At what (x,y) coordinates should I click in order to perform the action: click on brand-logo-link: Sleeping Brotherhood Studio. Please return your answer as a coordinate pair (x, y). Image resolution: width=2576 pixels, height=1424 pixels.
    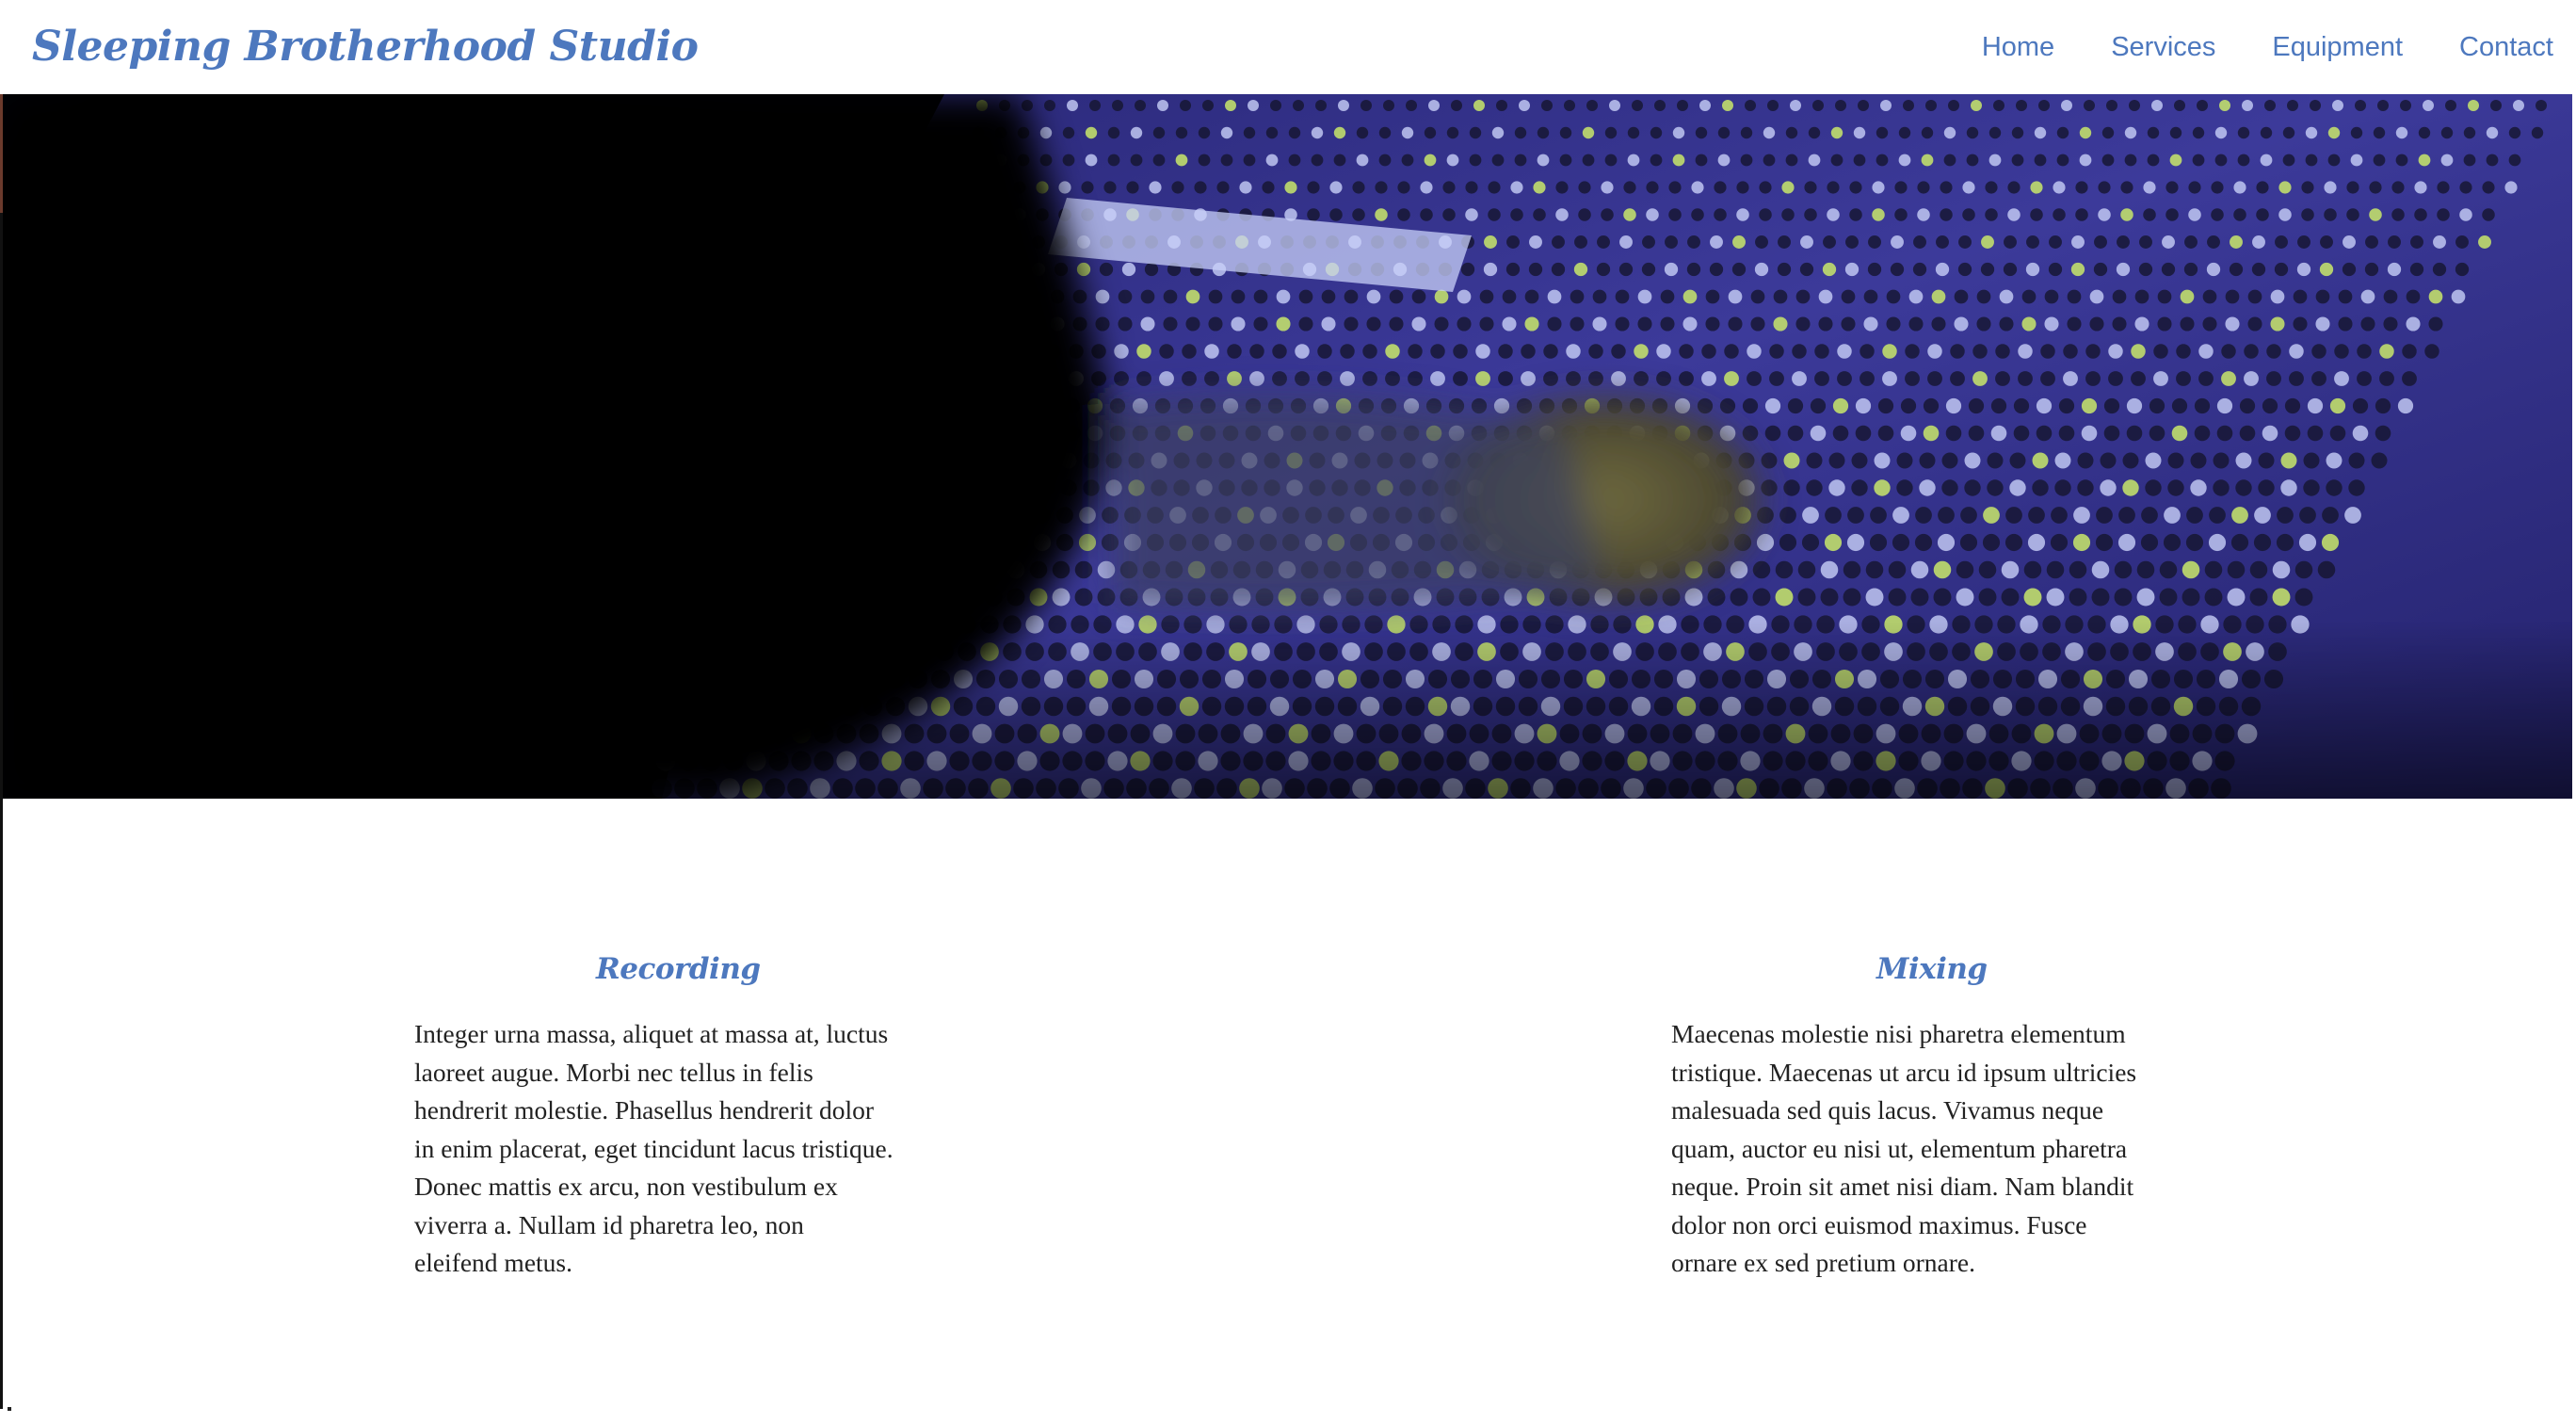
    Looking at the image, I should click on (365, 47).